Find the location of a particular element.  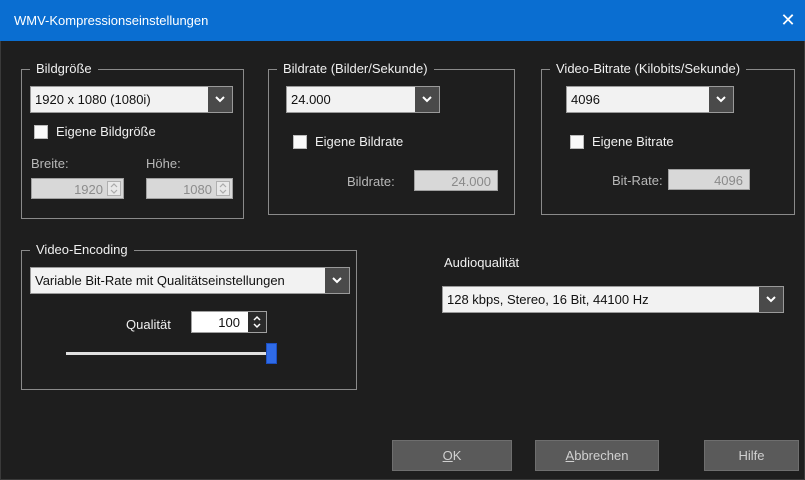

frame-rate-field: 24.000 is located at coordinates (456, 180).